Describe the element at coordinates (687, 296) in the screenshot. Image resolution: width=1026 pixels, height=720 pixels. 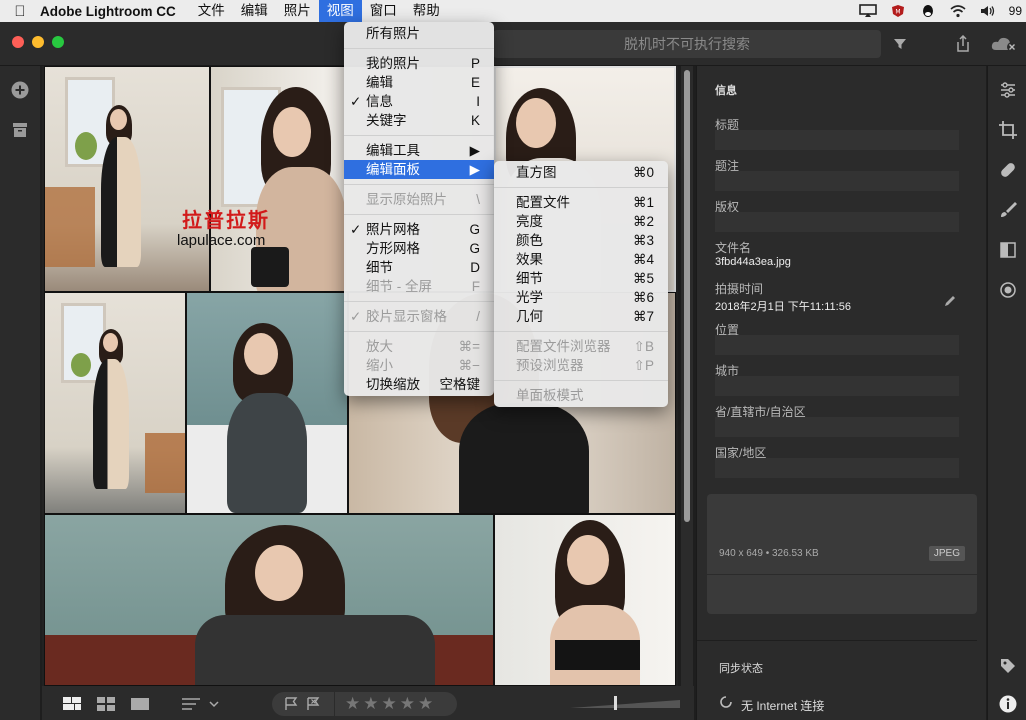
I see `scrollbar-thumb` at that location.